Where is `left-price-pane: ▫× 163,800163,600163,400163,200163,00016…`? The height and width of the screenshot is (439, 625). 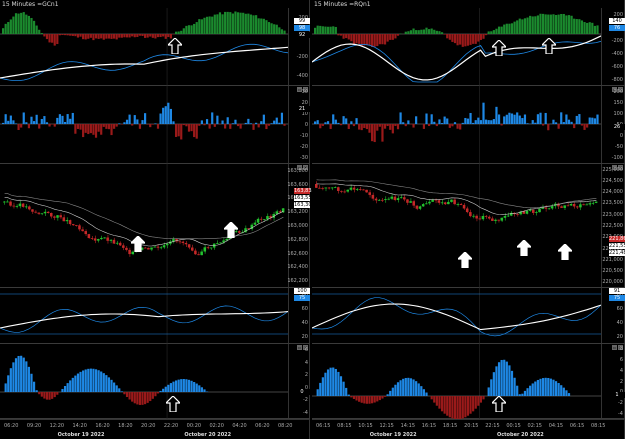 left-price-pane: ▫× 163,800163,600163,400163,200163,00016… is located at coordinates (157, 226).